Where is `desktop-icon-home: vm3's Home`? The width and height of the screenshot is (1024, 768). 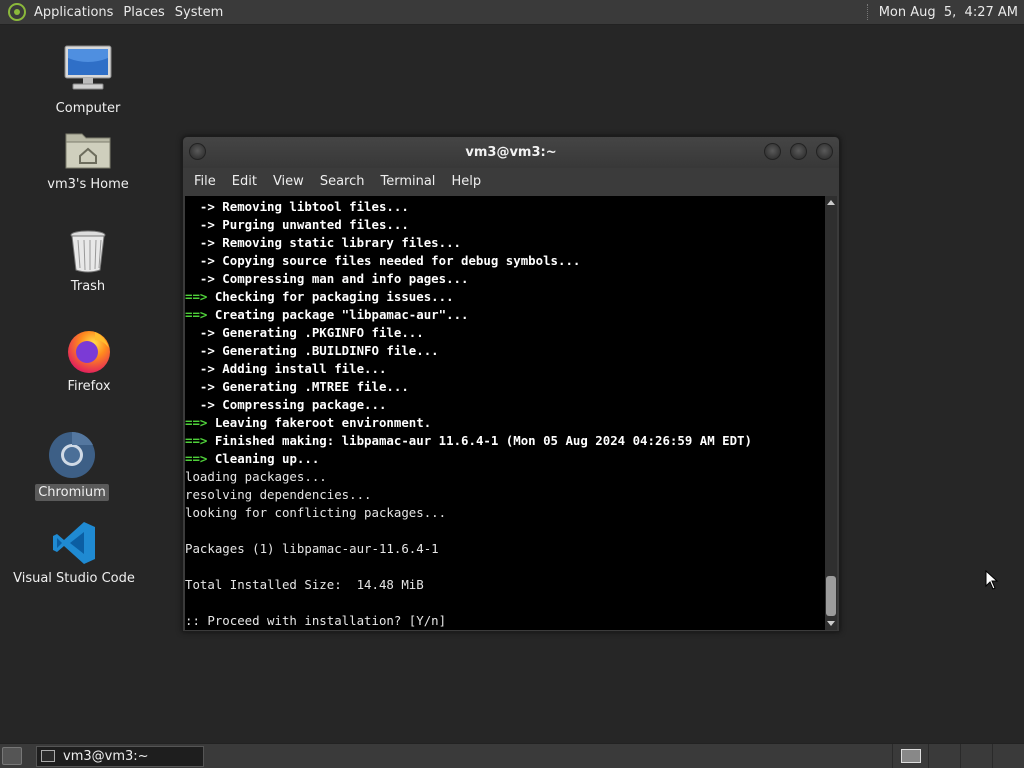
desktop-icon-home: vm3's Home is located at coordinates (88, 160).